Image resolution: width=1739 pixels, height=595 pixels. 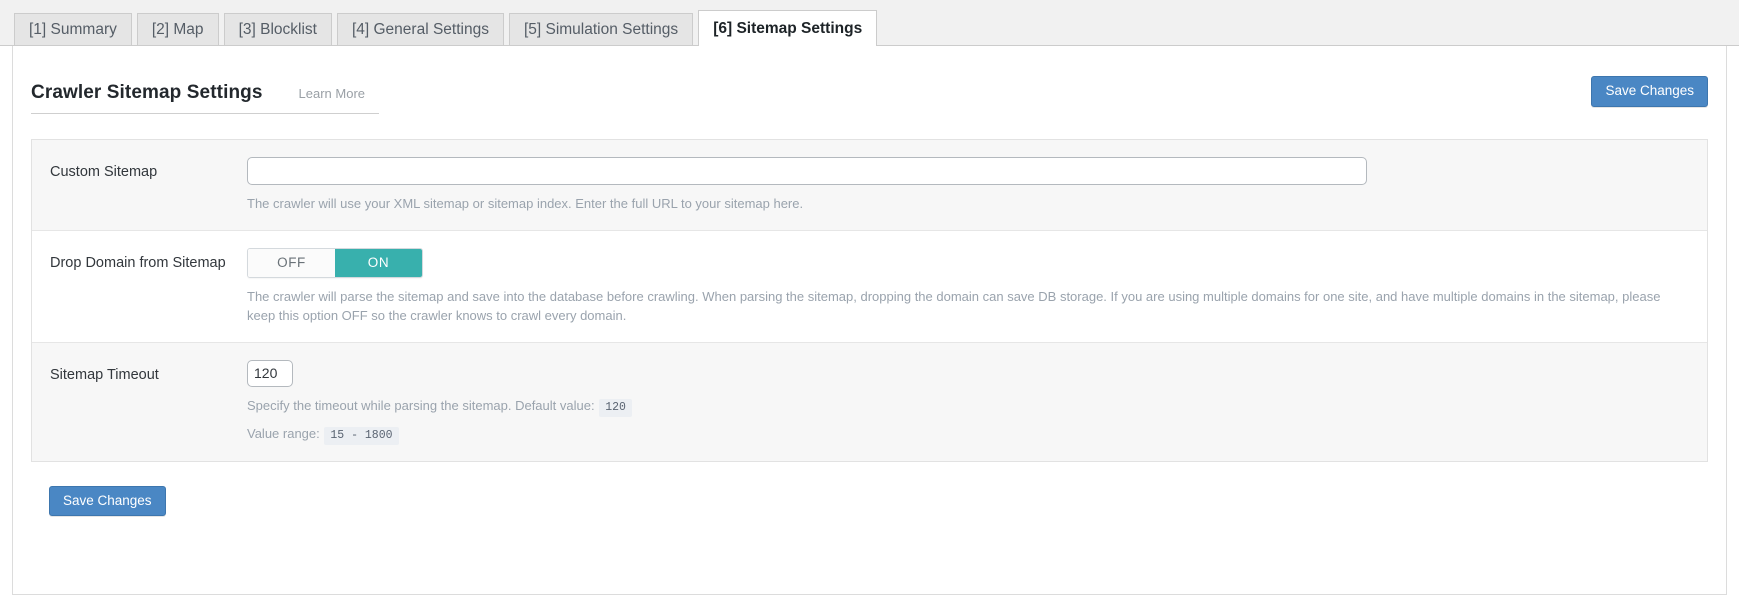 I want to click on custom-sitemap-input, so click(x=807, y=171).